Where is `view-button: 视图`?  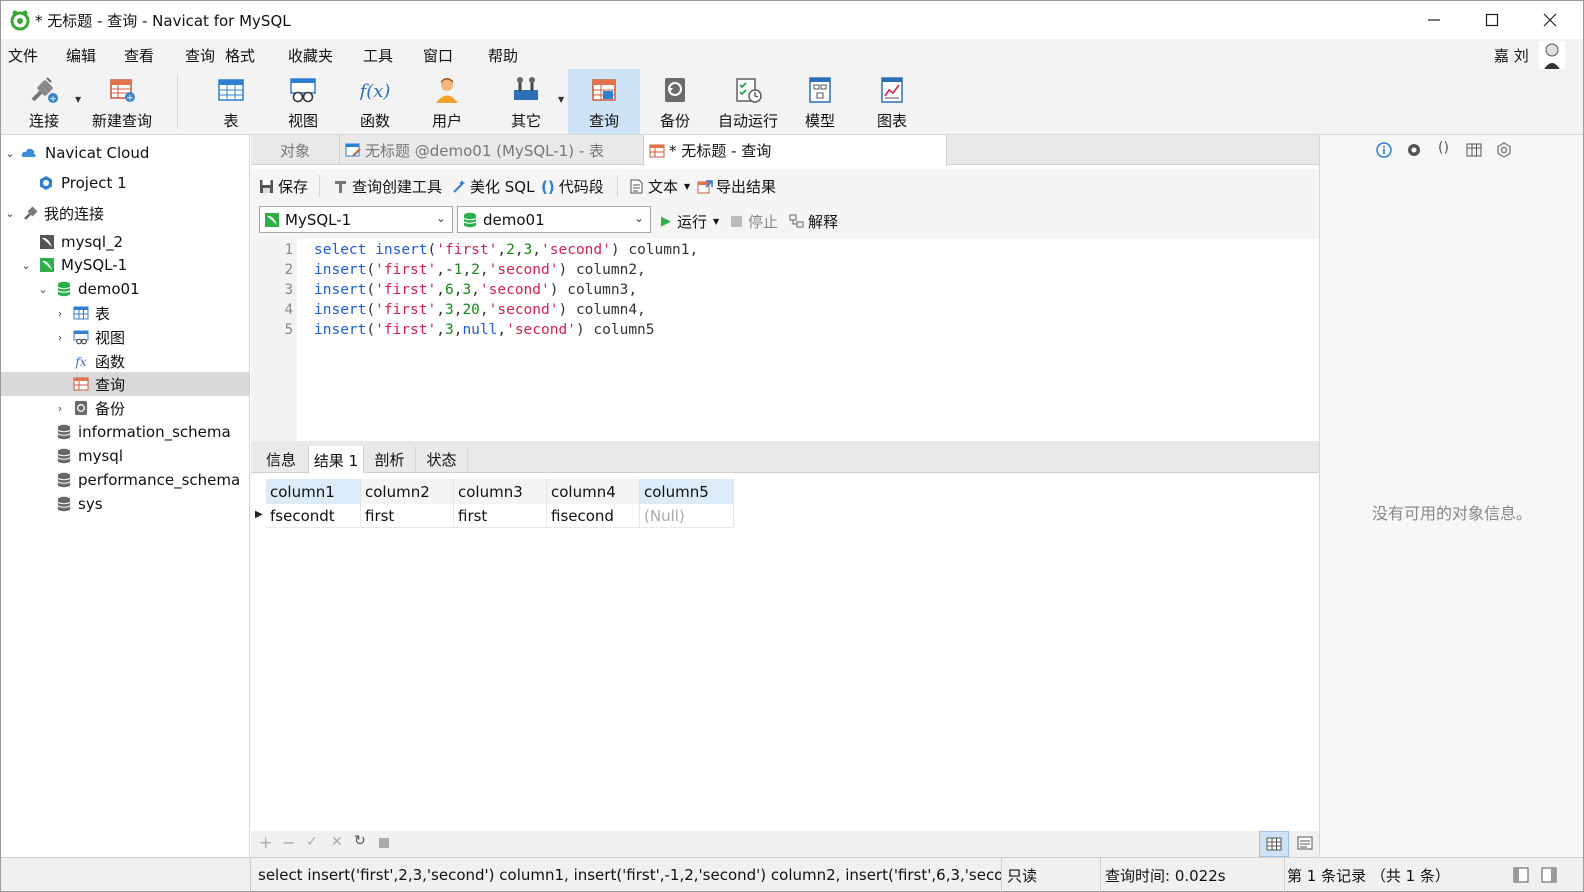 view-button: 视图 is located at coordinates (303, 101).